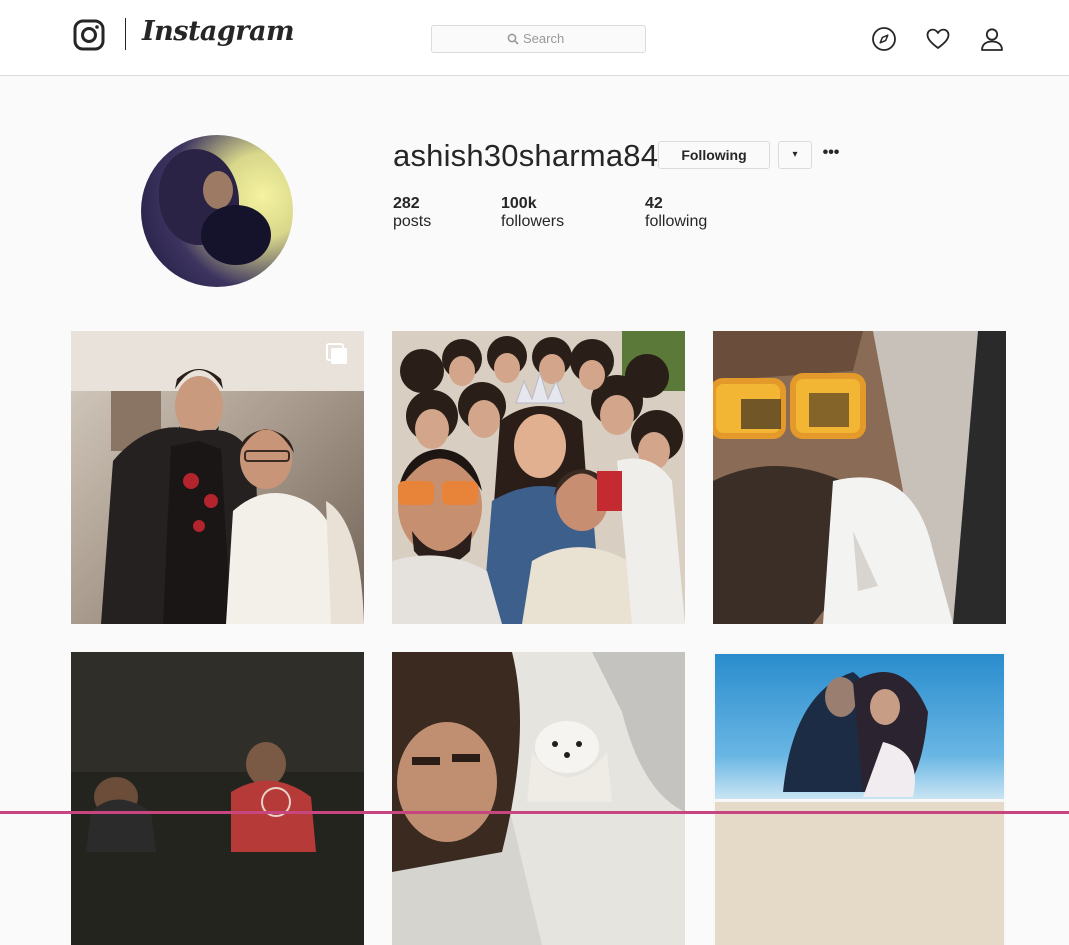 The width and height of the screenshot is (1069, 945). I want to click on posts-label: posts, so click(412, 221).